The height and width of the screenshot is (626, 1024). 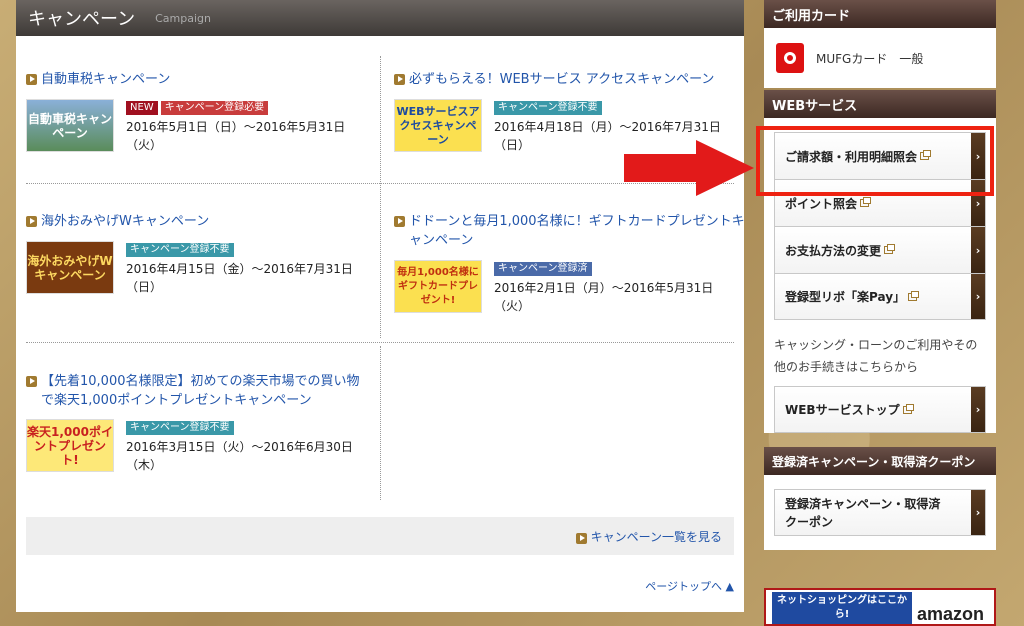 I want to click on registered-campaign-button: 登録済キャンペーン・取得済クーポン ›, so click(x=880, y=512).